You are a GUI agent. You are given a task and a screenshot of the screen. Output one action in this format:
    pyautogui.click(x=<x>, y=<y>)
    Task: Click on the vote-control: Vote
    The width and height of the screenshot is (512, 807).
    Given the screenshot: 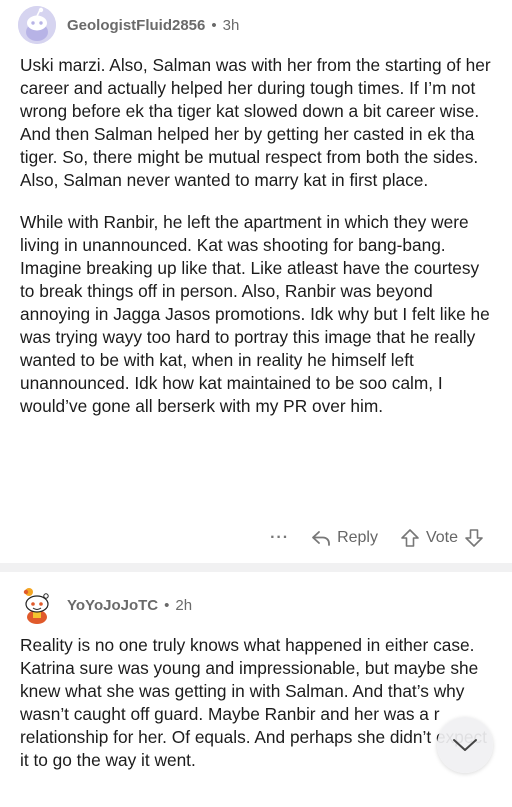 What is the action you would take?
    pyautogui.click(x=445, y=538)
    